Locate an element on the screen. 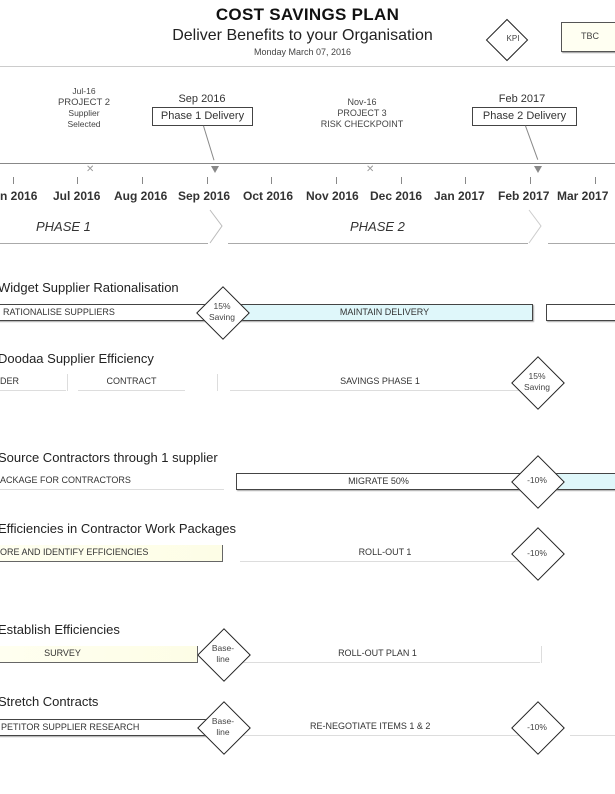 This screenshot has width=615, height=794. phase1-leader-line is located at coordinates (209, 143).